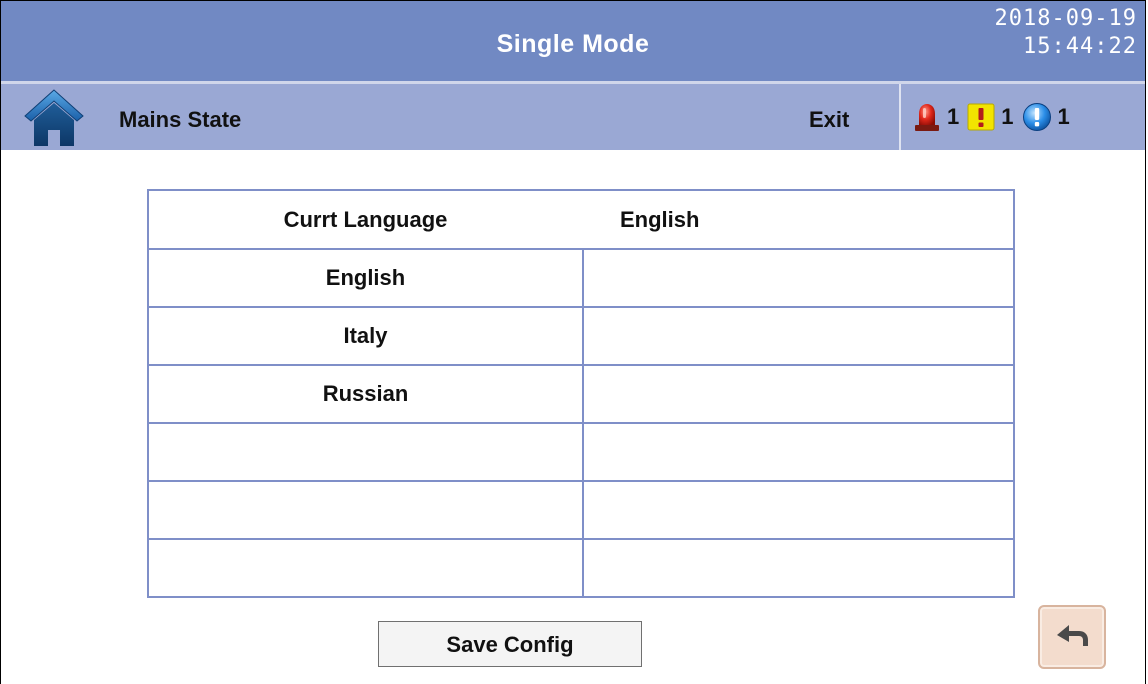 Image resolution: width=1148 pixels, height=684 pixels. What do you see at coordinates (660, 219) in the screenshot?
I see `current-language-value: English` at bounding box center [660, 219].